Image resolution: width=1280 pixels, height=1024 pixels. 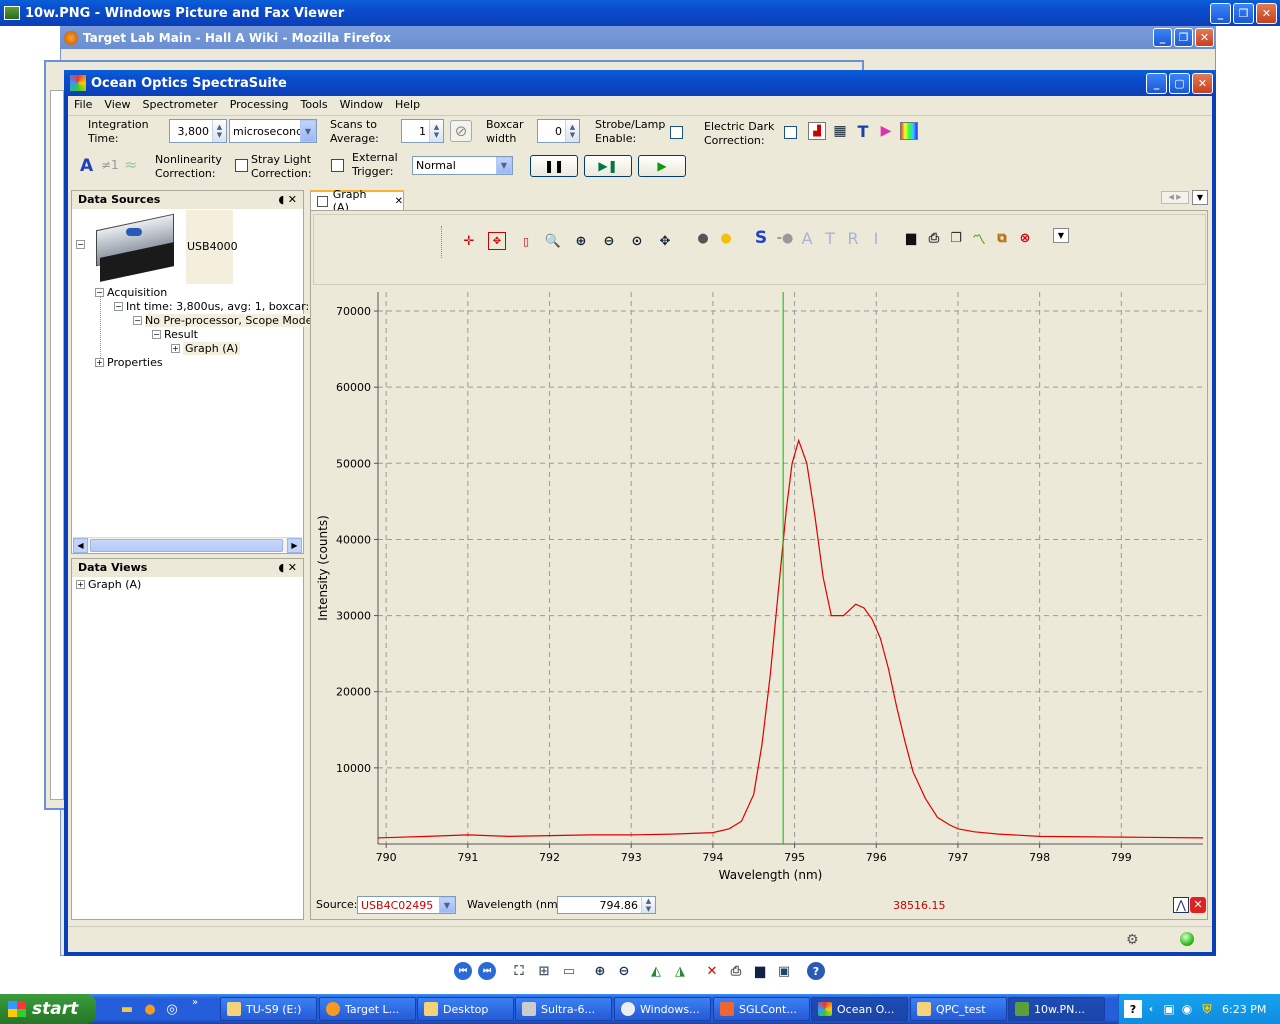 What do you see at coordinates (287, 568) in the screenshot?
I see `data-views-controls: ◖ ✕` at bounding box center [287, 568].